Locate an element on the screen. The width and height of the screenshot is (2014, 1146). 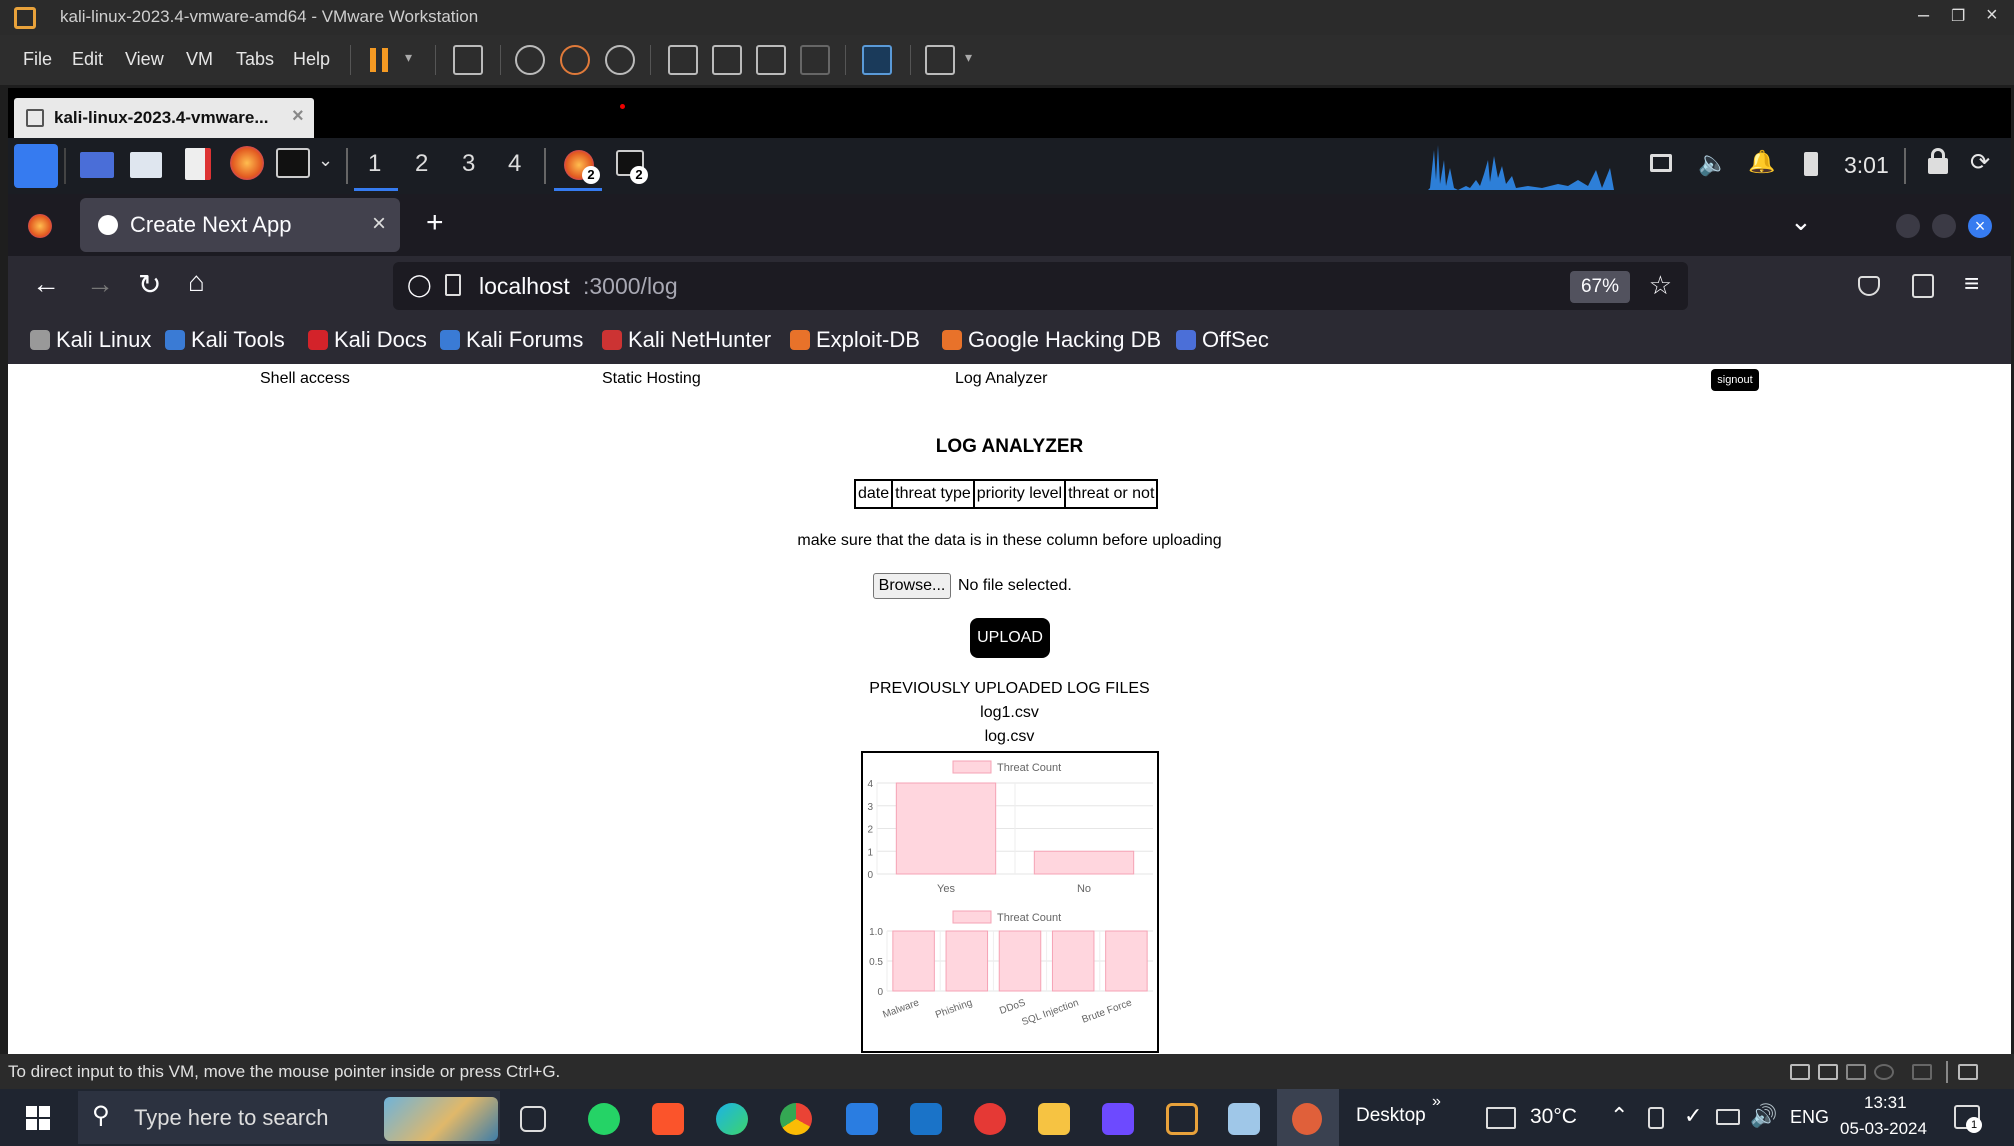
shield-icon: ◯ is located at coordinates (419, 285).